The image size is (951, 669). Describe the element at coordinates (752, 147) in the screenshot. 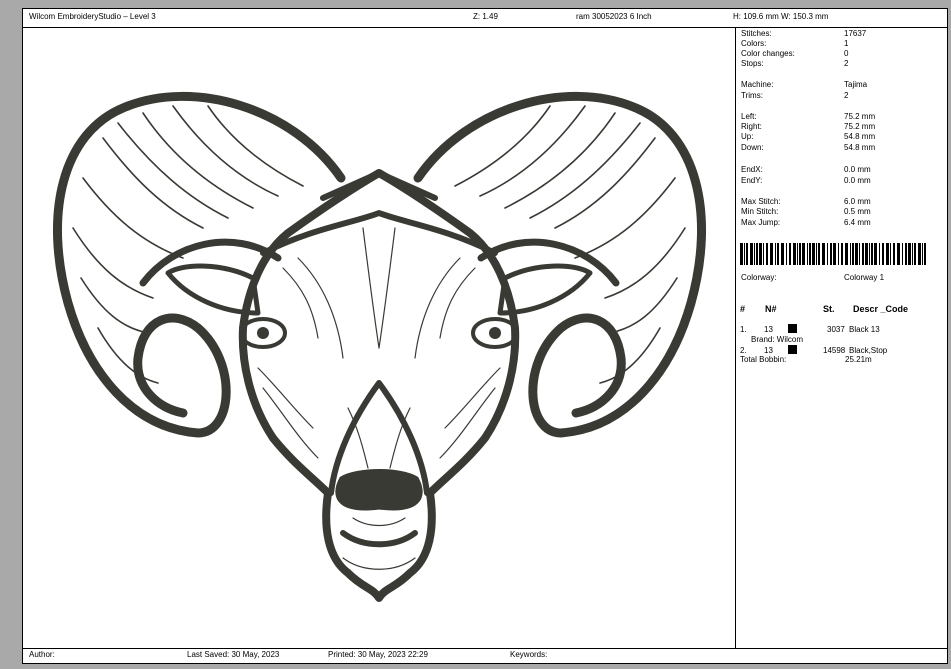

I see `extent-down-label: Down:` at that location.